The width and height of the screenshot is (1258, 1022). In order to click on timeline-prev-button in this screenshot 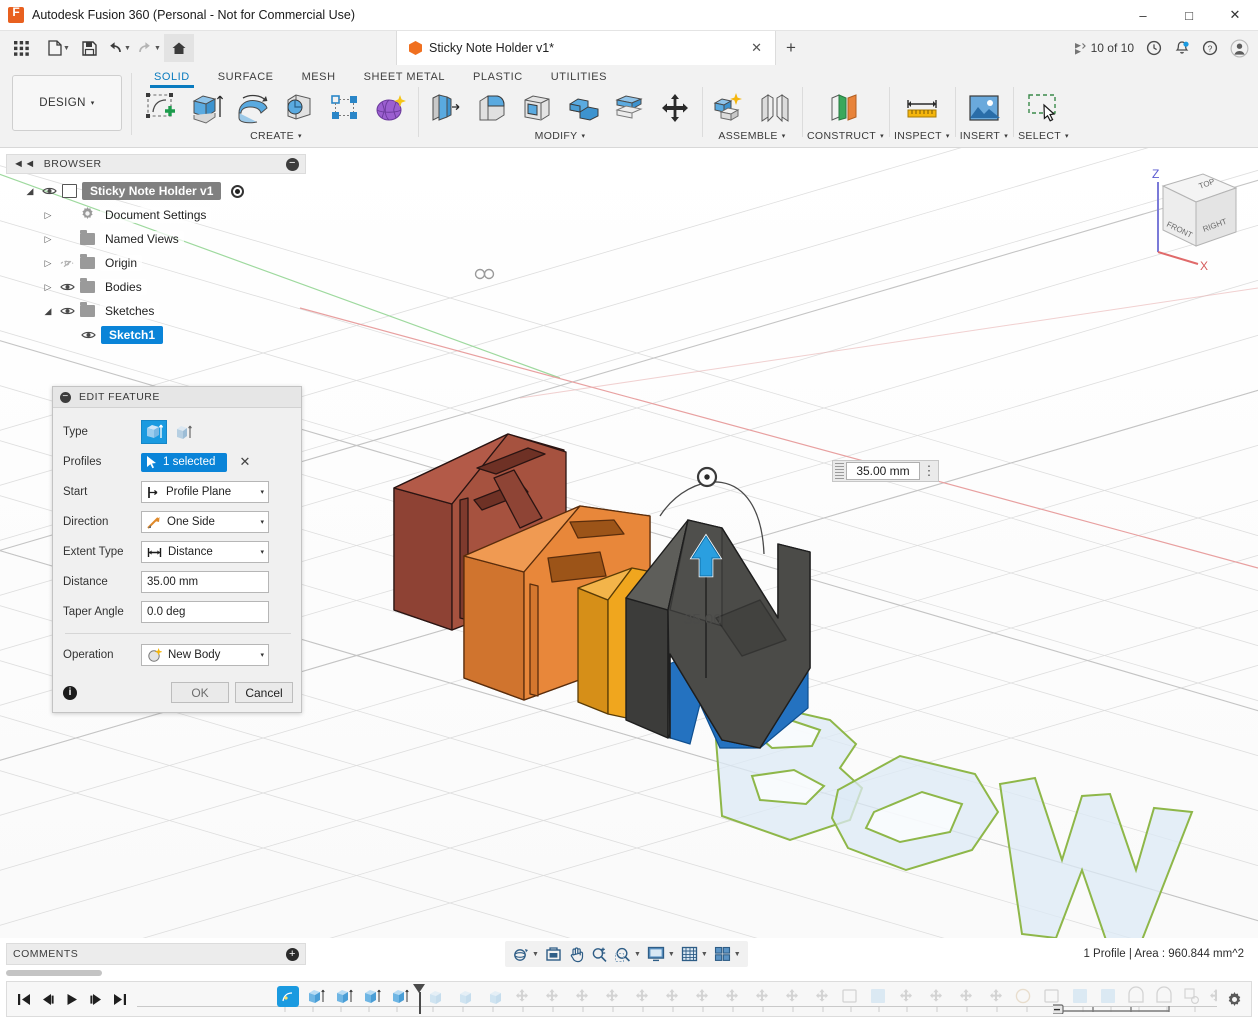, I will do `click(48, 999)`.